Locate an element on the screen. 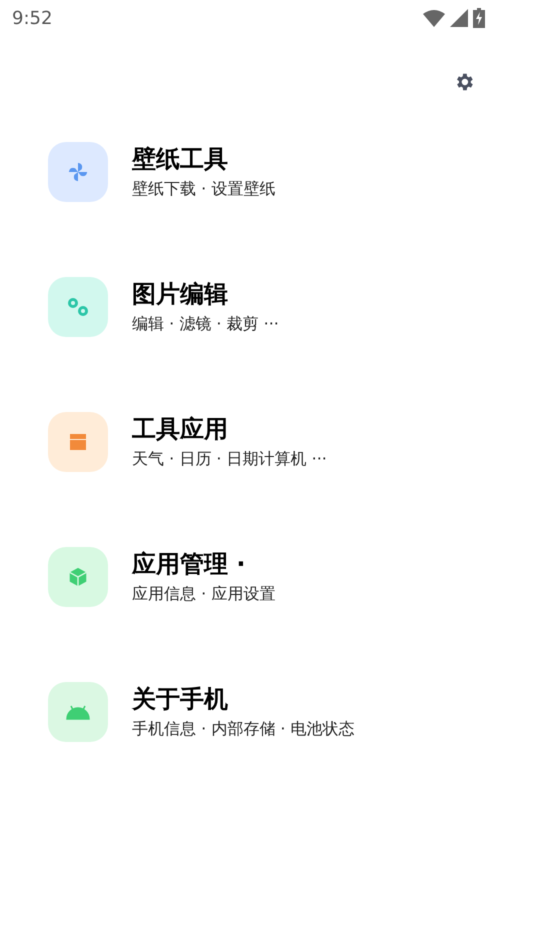 The image size is (535, 951). item-title: 图片编辑 is located at coordinates (180, 294).